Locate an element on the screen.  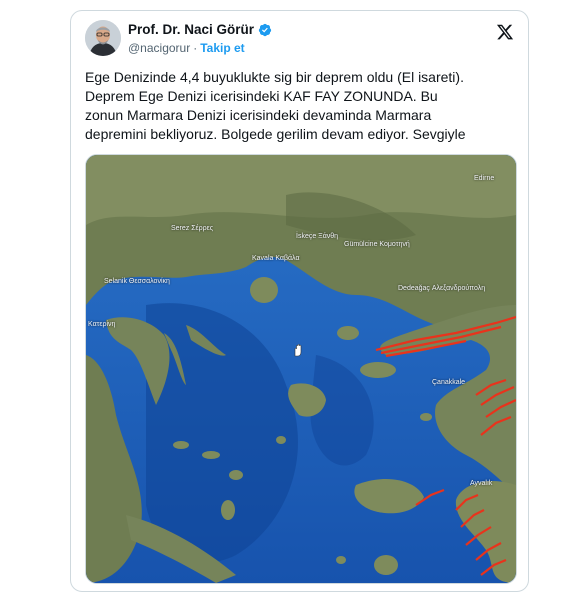
follow-button: Takip et is located at coordinates (222, 48).